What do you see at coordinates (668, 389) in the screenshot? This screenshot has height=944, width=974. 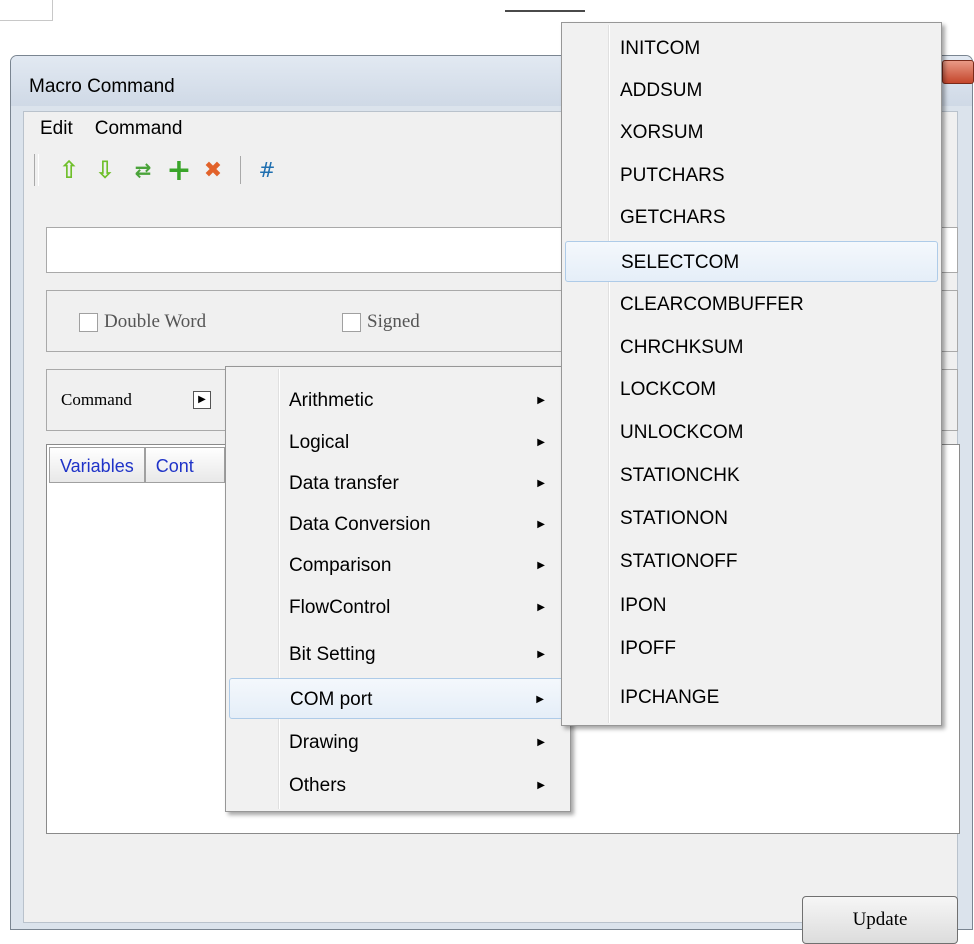 I see `submenu-item-label: LOCKCOM` at bounding box center [668, 389].